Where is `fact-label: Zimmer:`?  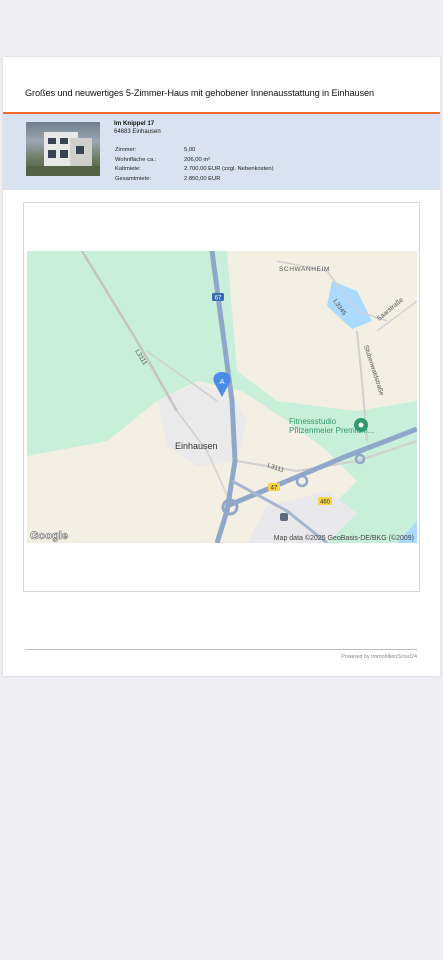 fact-label: Zimmer: is located at coordinates (126, 150).